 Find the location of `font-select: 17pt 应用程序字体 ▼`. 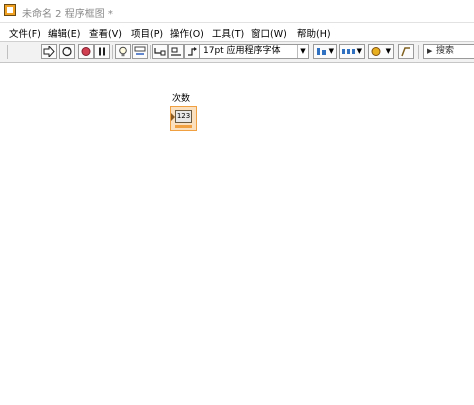

font-select: 17pt 应用程序字体 ▼ is located at coordinates (254, 51).